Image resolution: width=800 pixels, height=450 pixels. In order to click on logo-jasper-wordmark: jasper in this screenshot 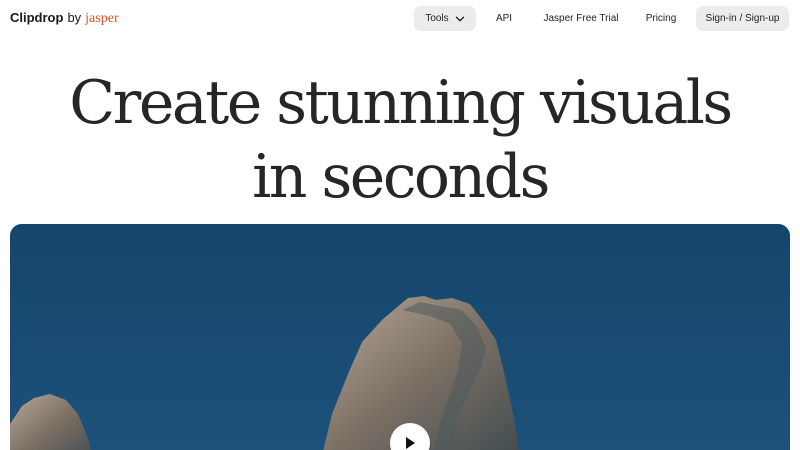, I will do `click(102, 18)`.